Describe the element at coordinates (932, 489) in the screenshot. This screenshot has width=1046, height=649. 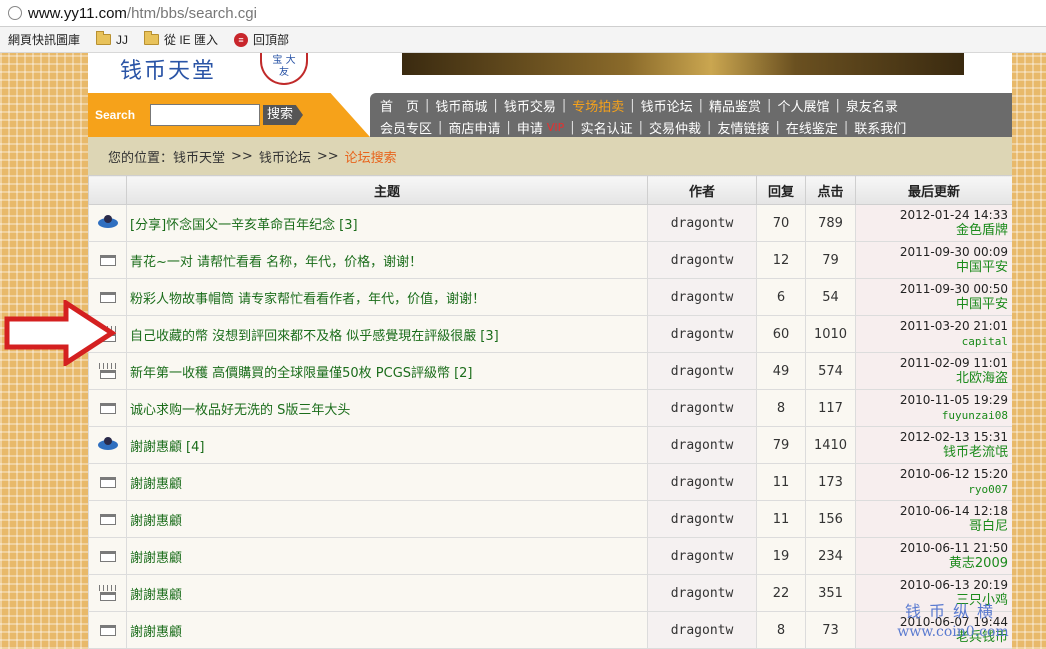
I see `last-update-user: ryo007` at that location.